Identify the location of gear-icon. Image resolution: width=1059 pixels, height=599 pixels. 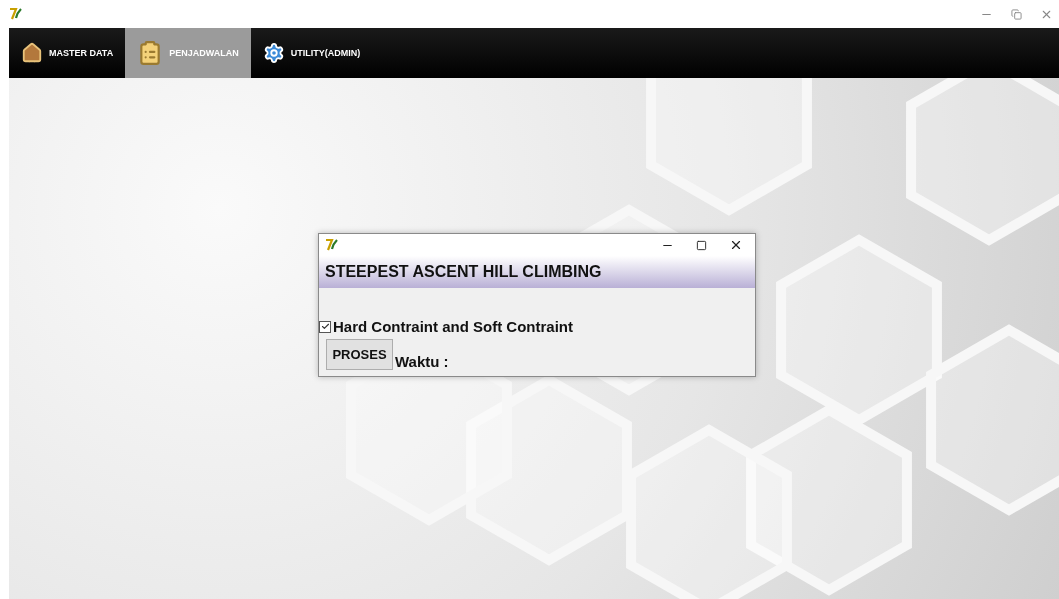
(273, 53).